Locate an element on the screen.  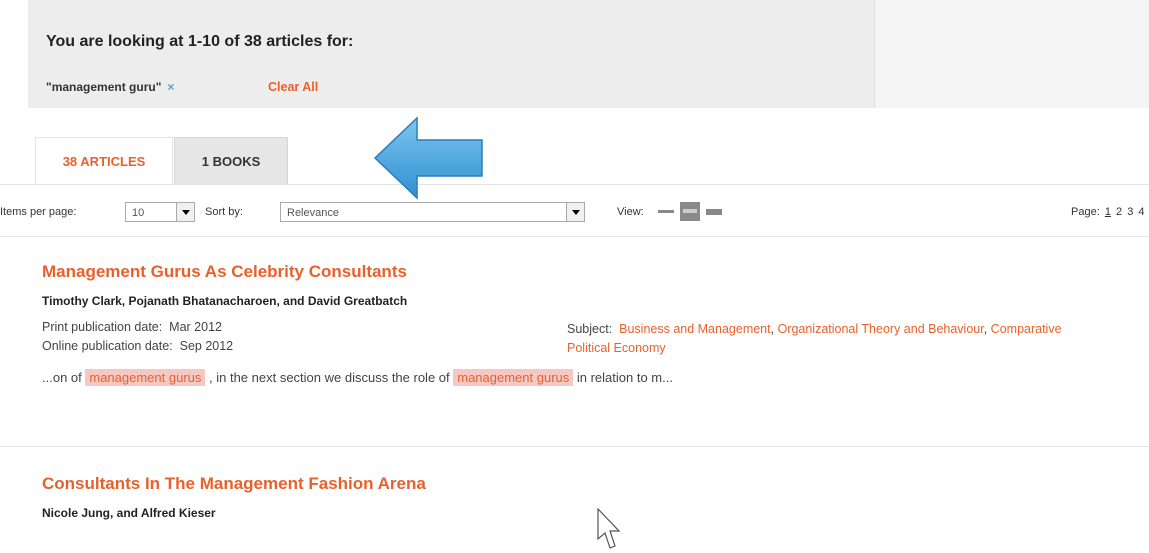
remove-filter-icon: × is located at coordinates (170, 87).